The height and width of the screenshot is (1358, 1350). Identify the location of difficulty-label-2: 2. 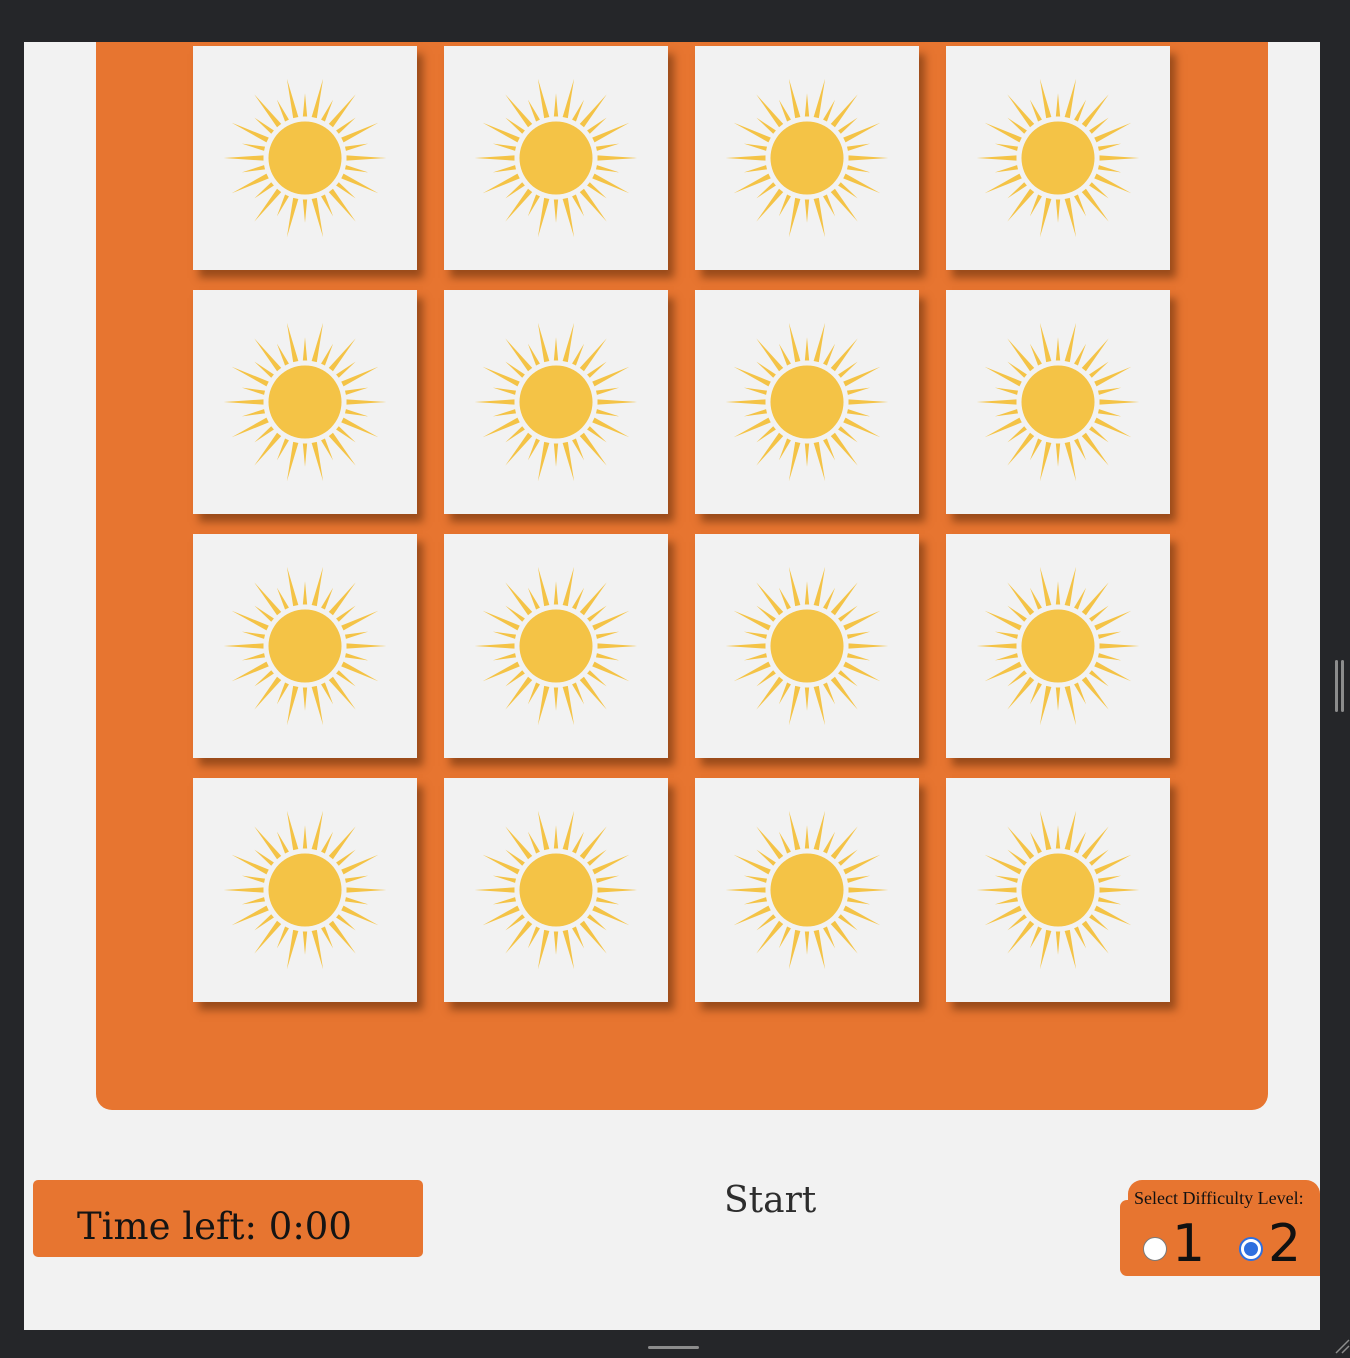
(1285, 1244).